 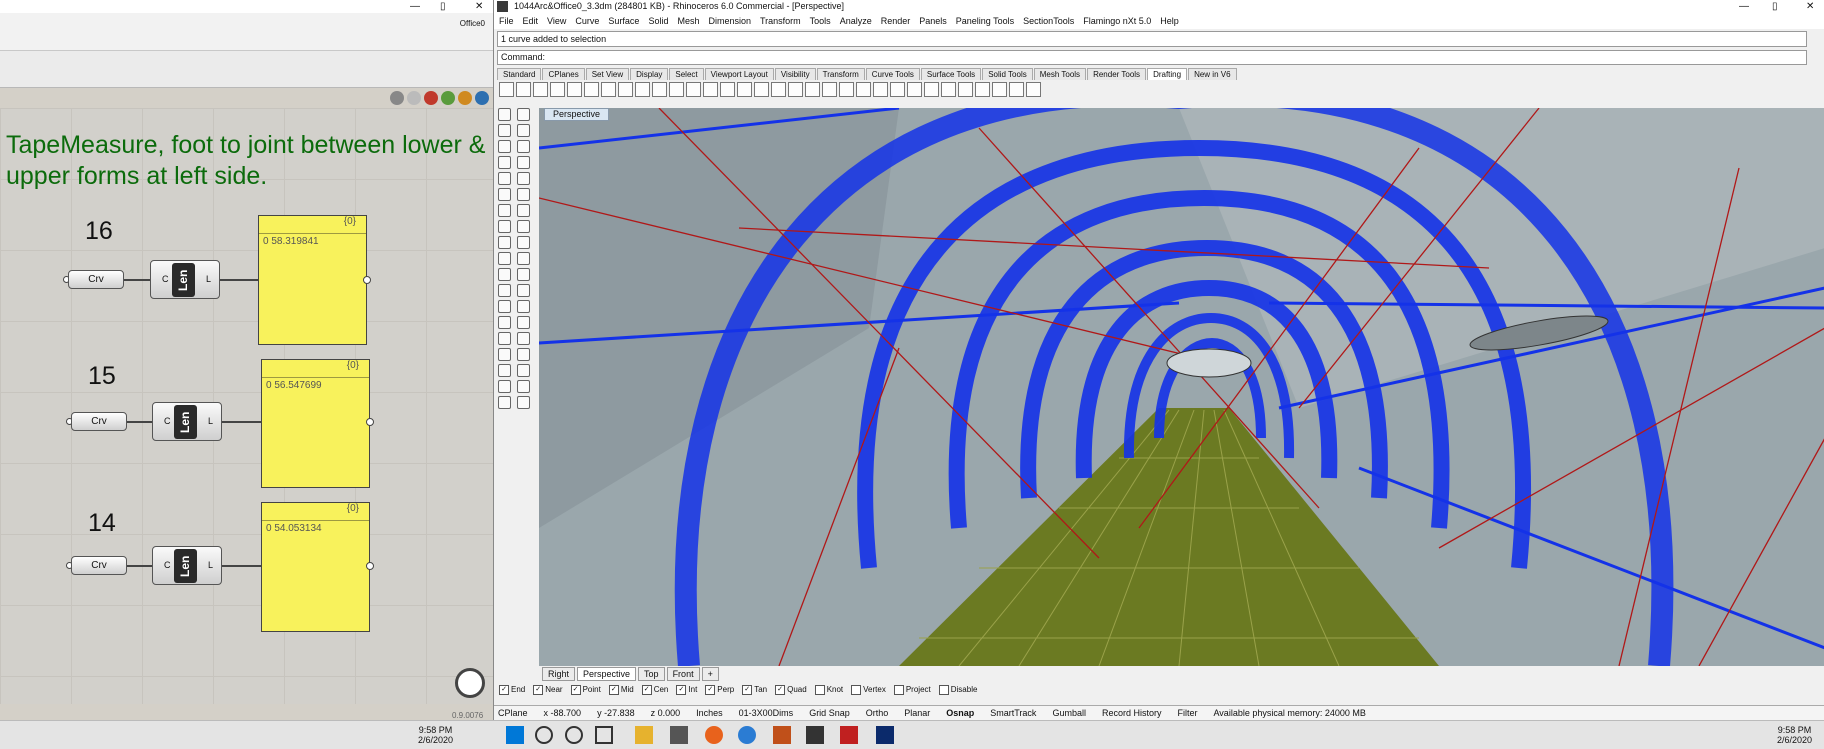 I want to click on smarttrack-toggle: SmartTrack, so click(x=1013, y=713).